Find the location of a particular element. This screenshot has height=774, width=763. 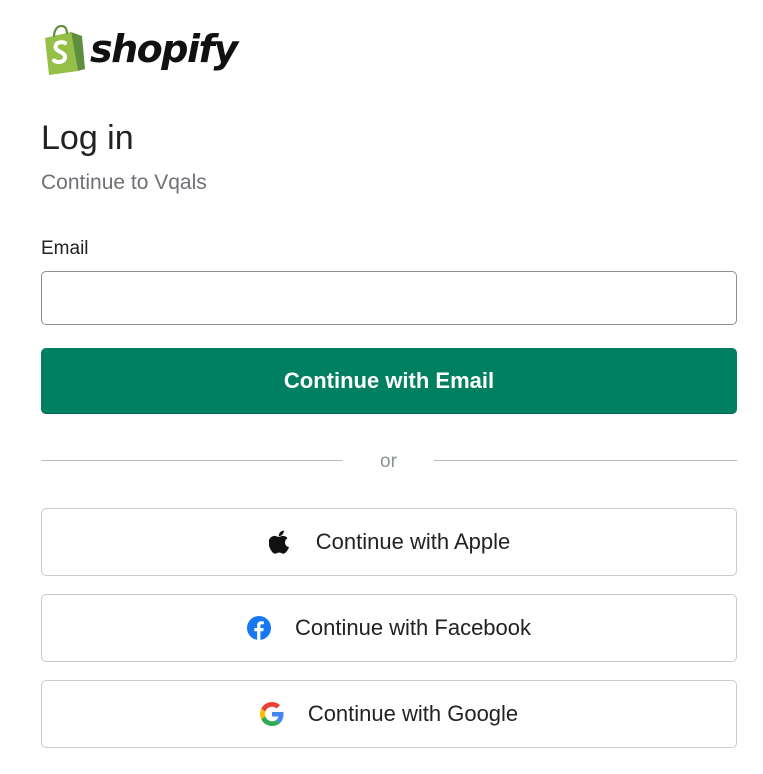

continue-with-facebook-button: Continue with Facebook is located at coordinates (389, 628).